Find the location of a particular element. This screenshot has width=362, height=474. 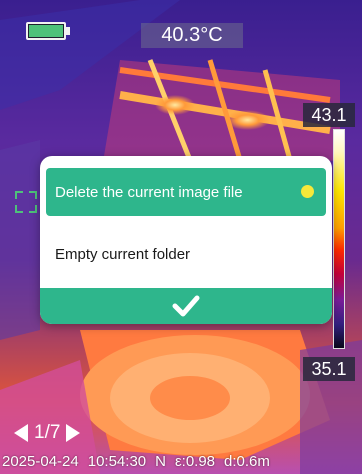

option-label: Empty current folder is located at coordinates (123, 254).